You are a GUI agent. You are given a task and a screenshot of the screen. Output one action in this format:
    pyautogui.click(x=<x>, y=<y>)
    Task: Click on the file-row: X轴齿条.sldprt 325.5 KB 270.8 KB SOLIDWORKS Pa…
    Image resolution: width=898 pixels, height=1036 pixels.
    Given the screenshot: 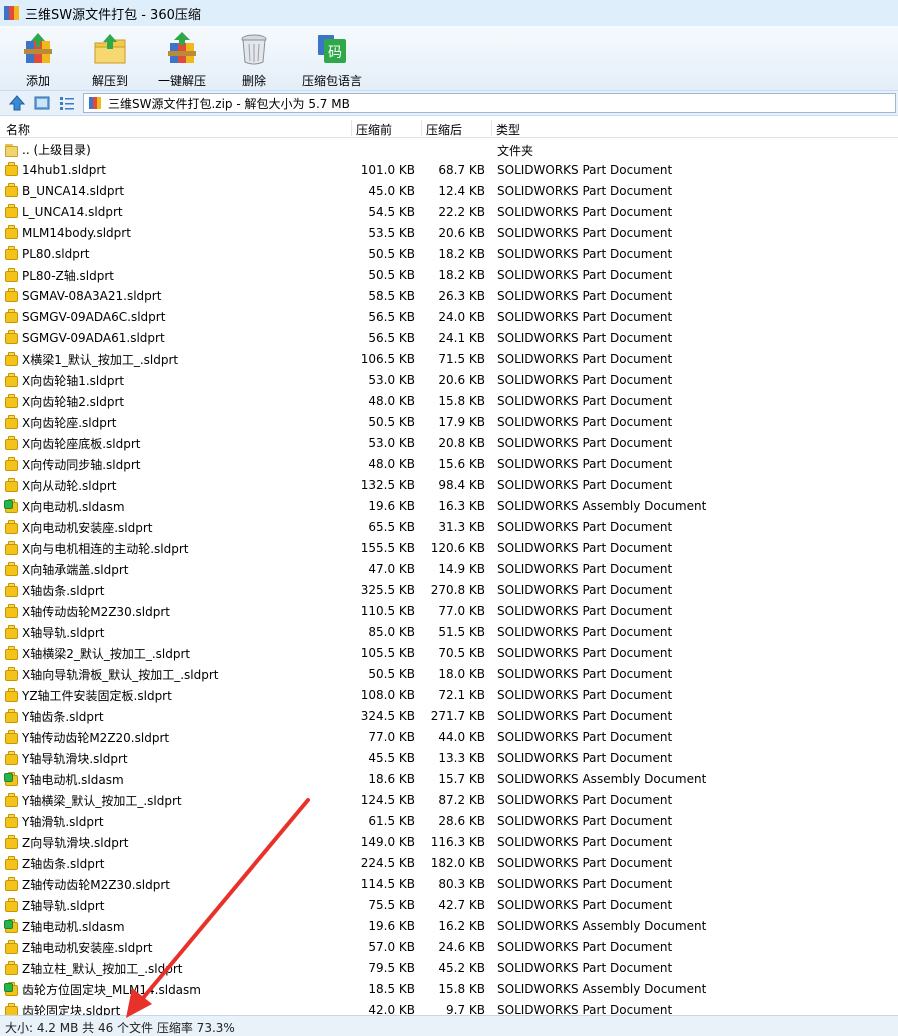 What is the action you would take?
    pyautogui.click(x=449, y=590)
    